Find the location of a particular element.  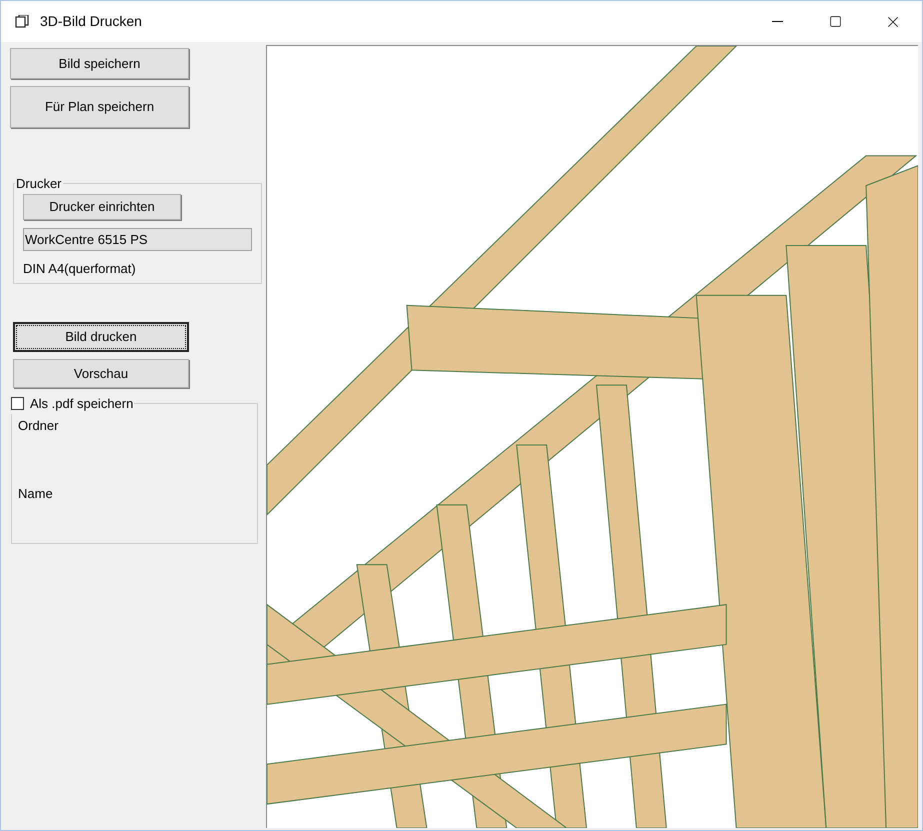

printer-setup-button: Drucker einrichten is located at coordinates (102, 207).